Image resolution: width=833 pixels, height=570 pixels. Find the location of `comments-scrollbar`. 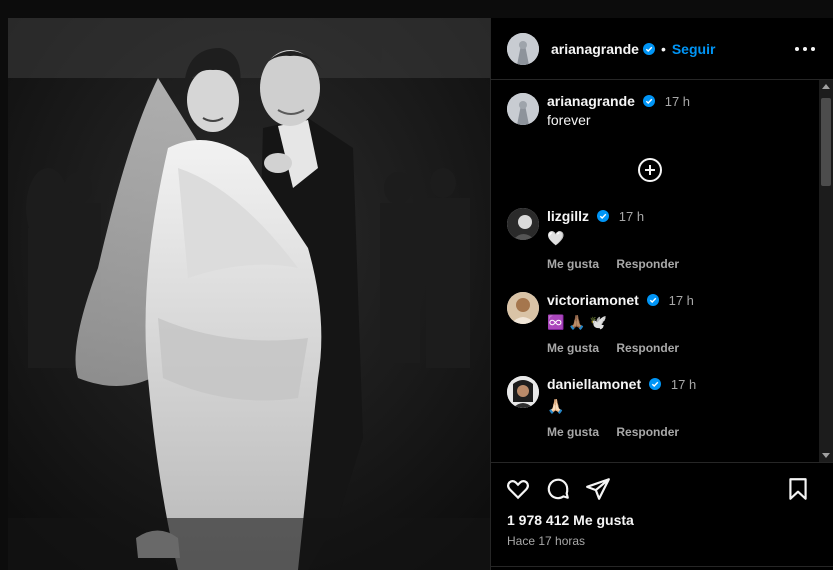

comments-scrollbar is located at coordinates (826, 271).